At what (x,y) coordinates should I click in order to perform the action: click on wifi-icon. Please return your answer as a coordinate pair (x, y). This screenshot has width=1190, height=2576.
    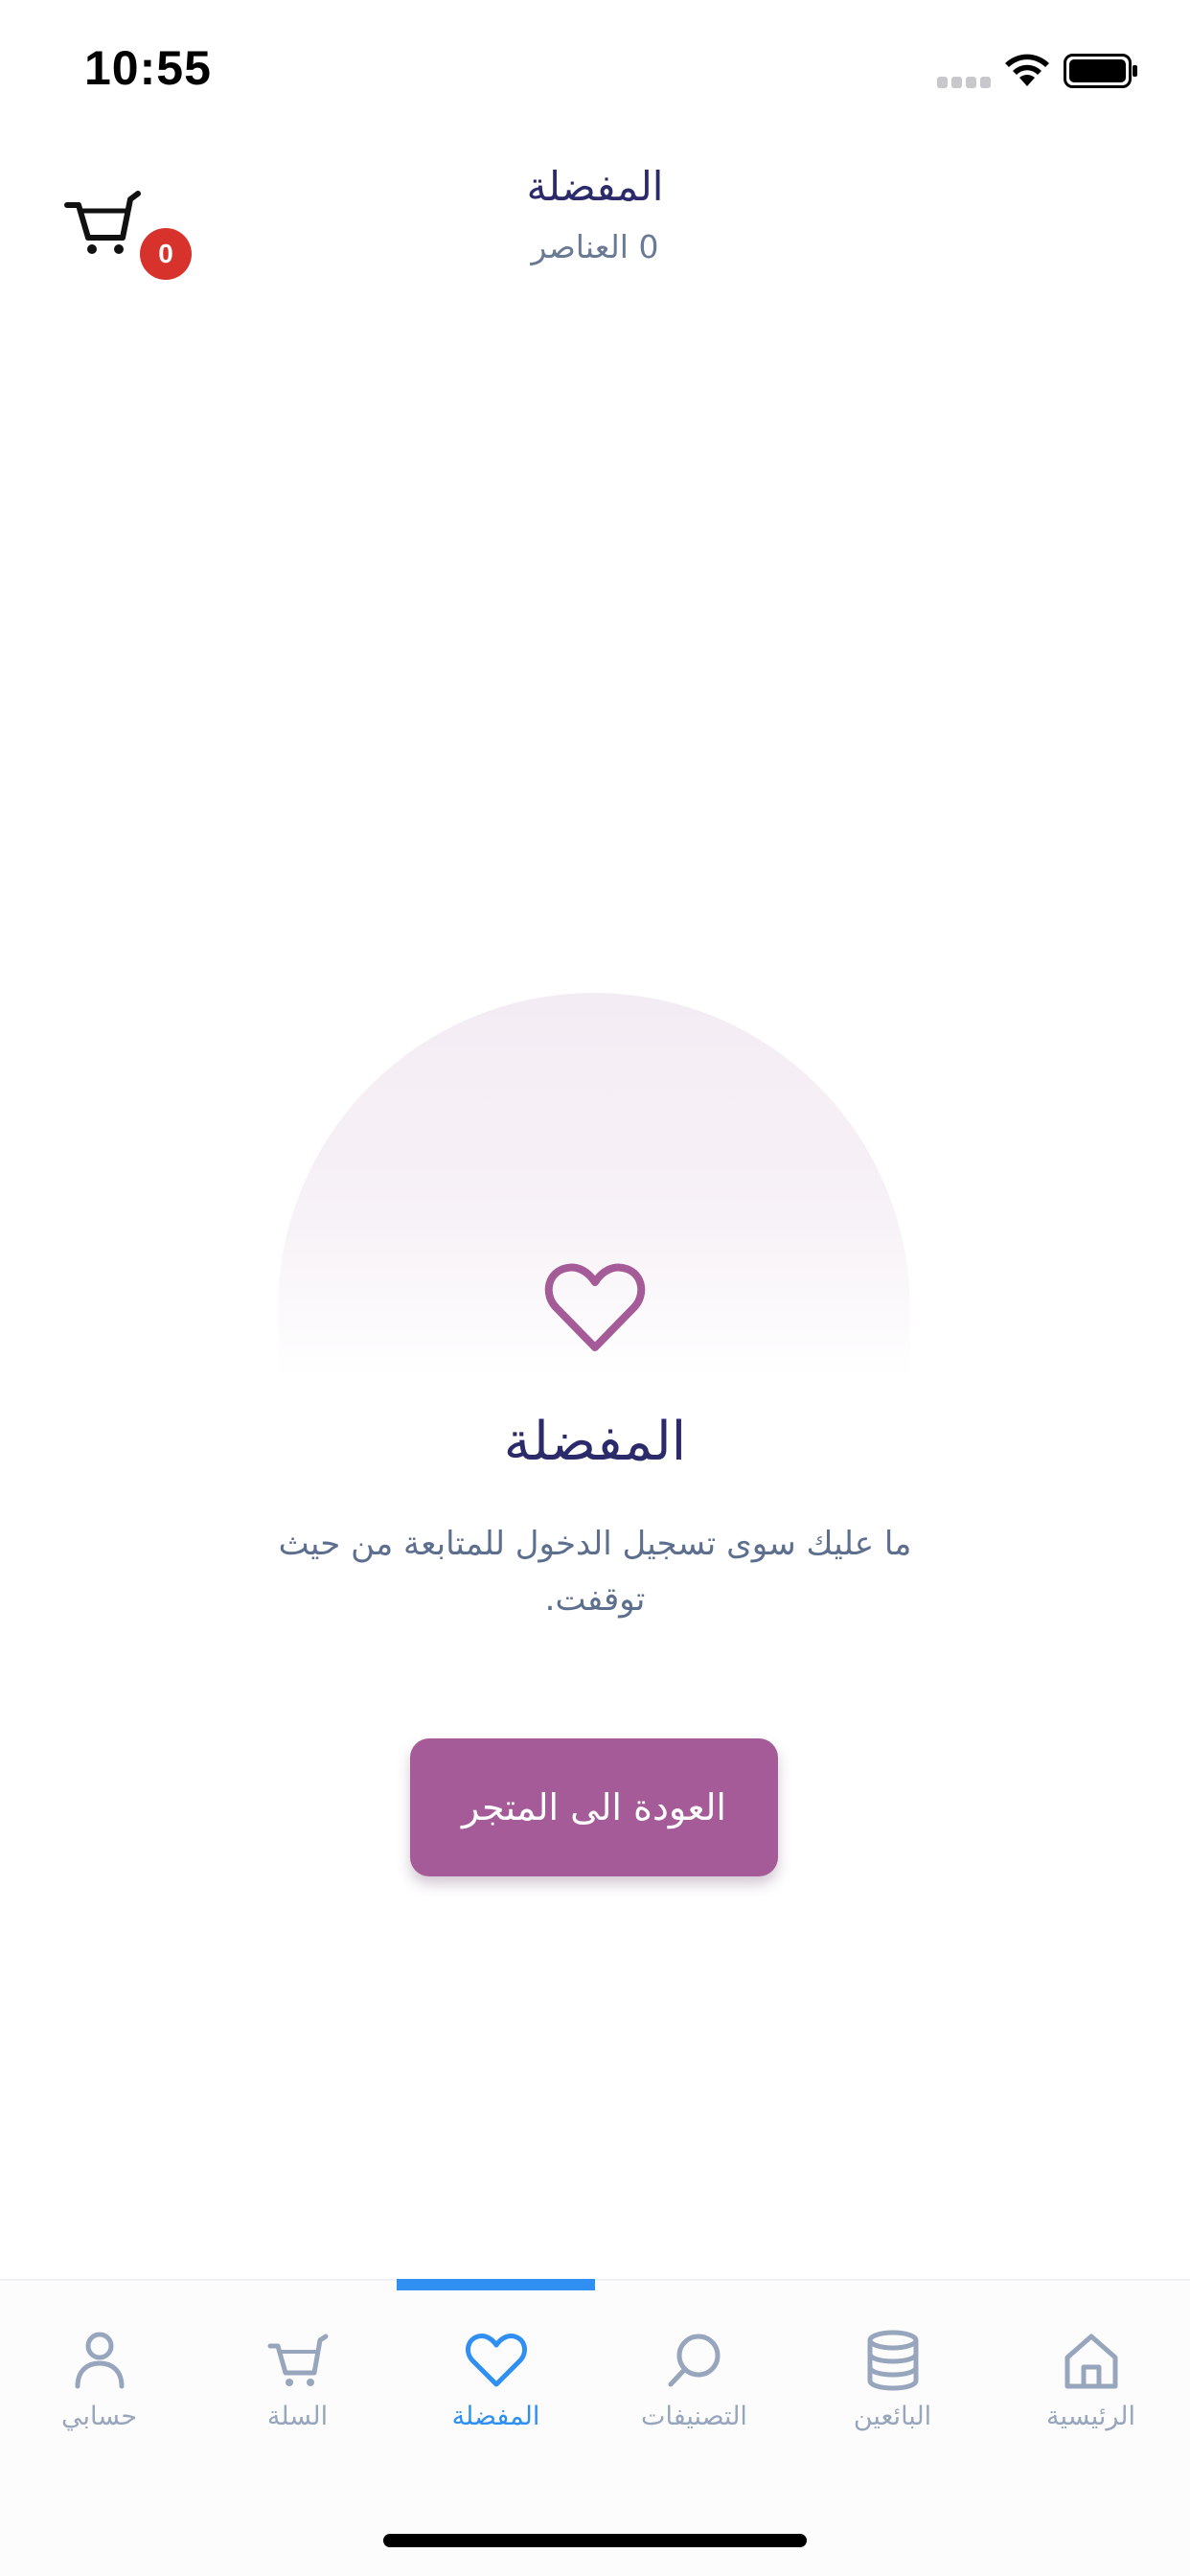
    Looking at the image, I should click on (1027, 70).